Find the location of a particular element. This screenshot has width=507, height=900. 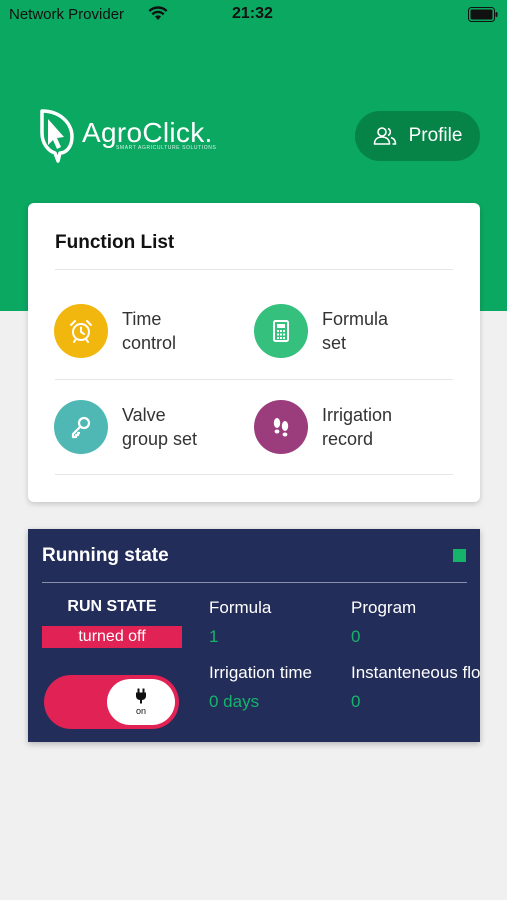

status-bar: Network Provider 21:32 is located at coordinates (253, 15).